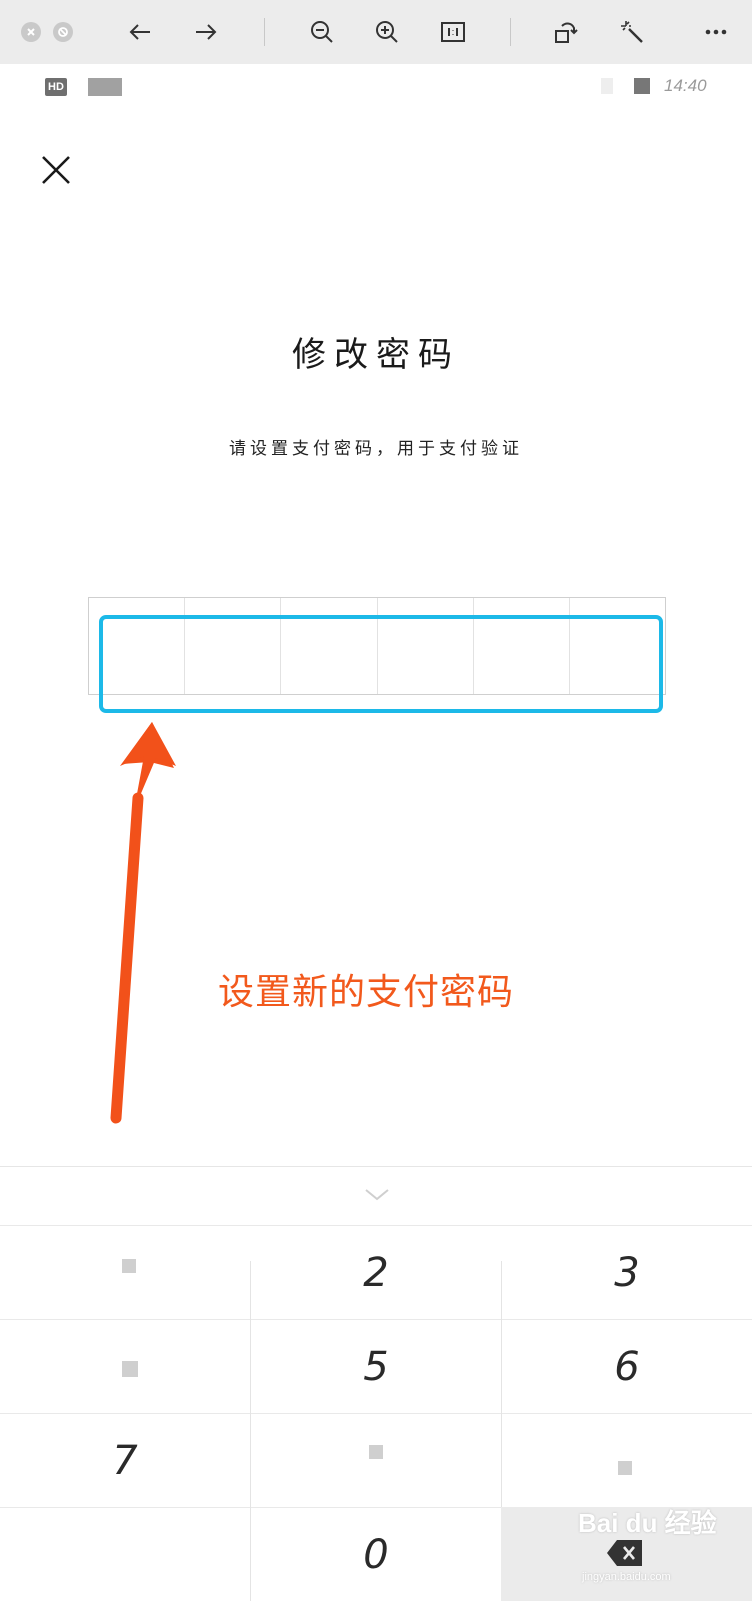 The width and height of the screenshot is (752, 1601). Describe the element at coordinates (31, 32) in the screenshot. I see `close-window-icon` at that location.